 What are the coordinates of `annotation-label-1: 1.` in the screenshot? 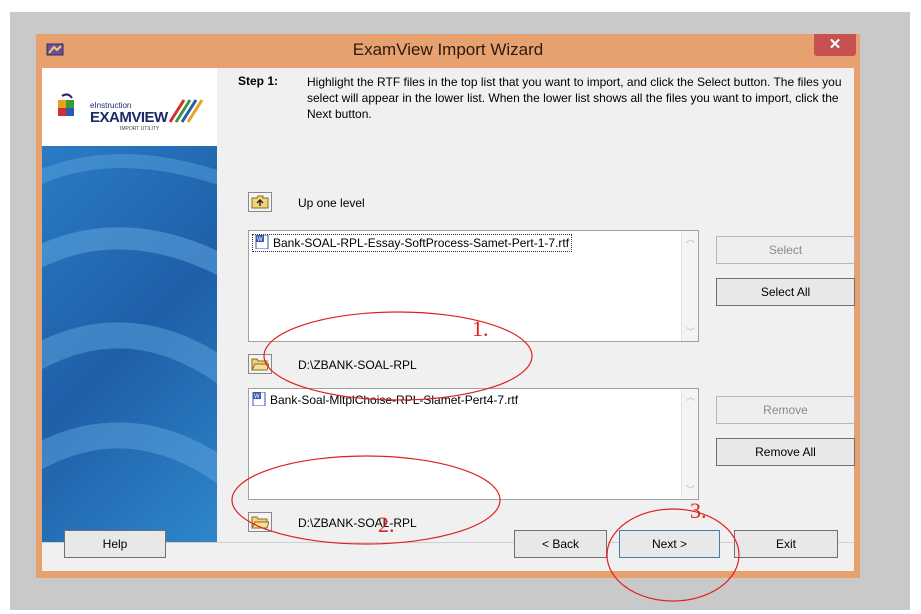 It's located at (480, 328).